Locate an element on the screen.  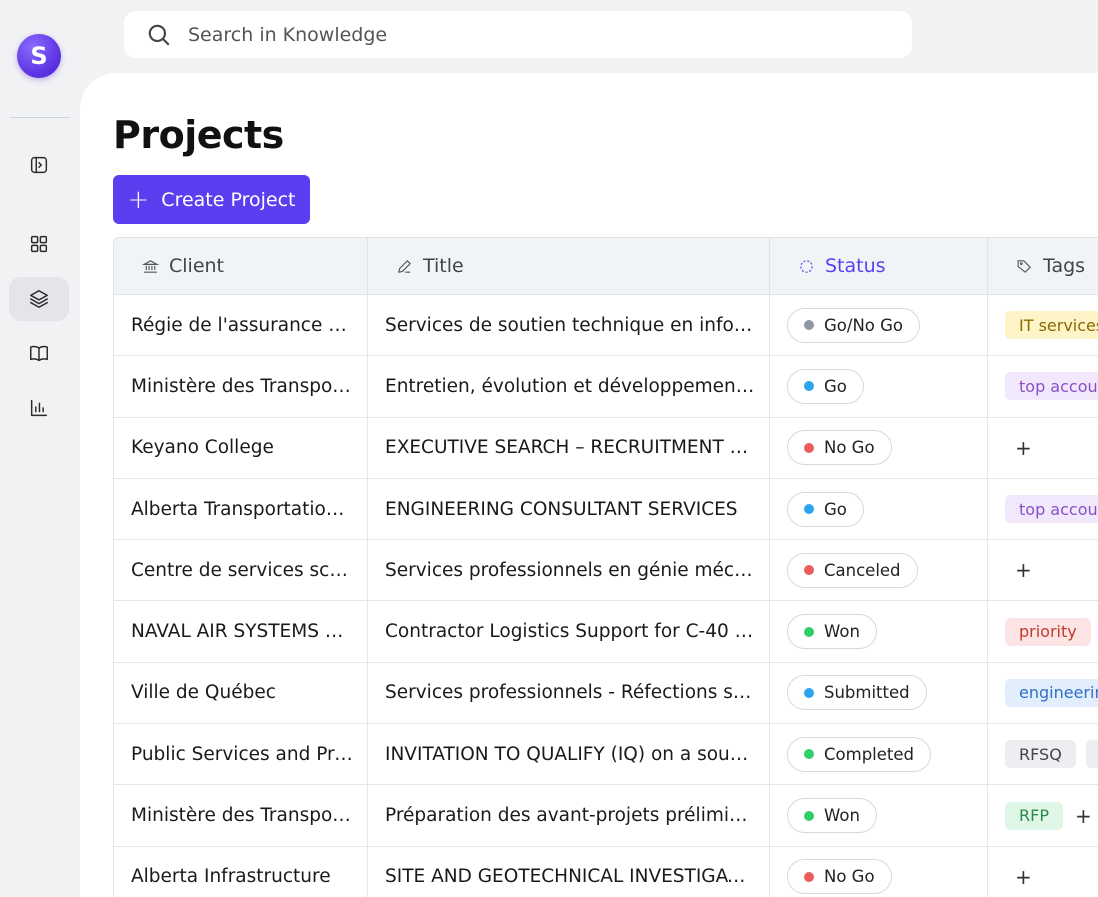
sidebar-item-knowledge is located at coordinates (39, 353).